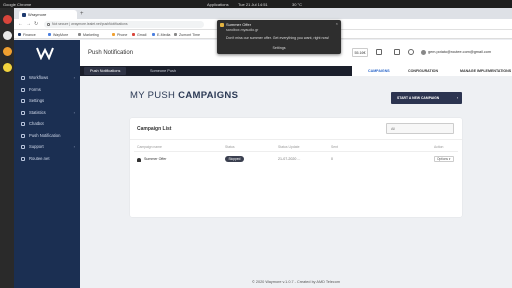 The image size is (512, 288). Describe the element at coordinates (7, 19) in the screenshot. I see `chrome-dock-icon` at that location.